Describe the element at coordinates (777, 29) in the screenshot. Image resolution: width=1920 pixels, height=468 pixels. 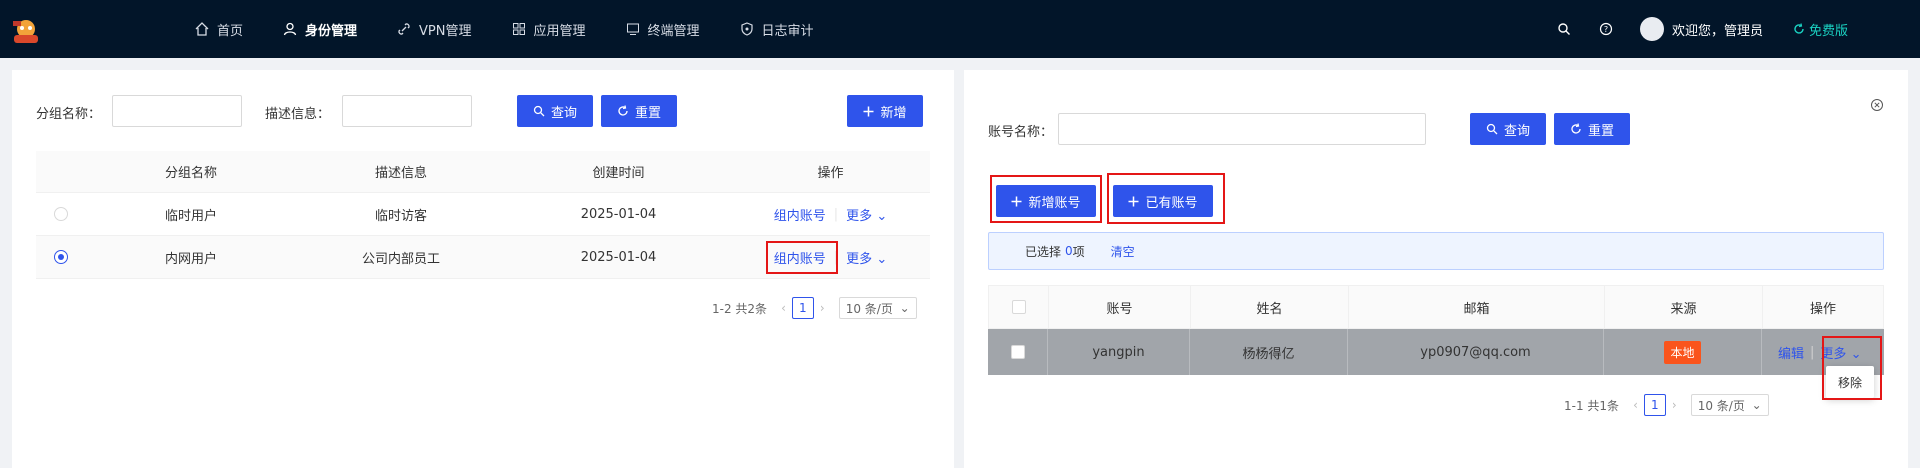
I see `nav-item-audit: 日志审计` at that location.